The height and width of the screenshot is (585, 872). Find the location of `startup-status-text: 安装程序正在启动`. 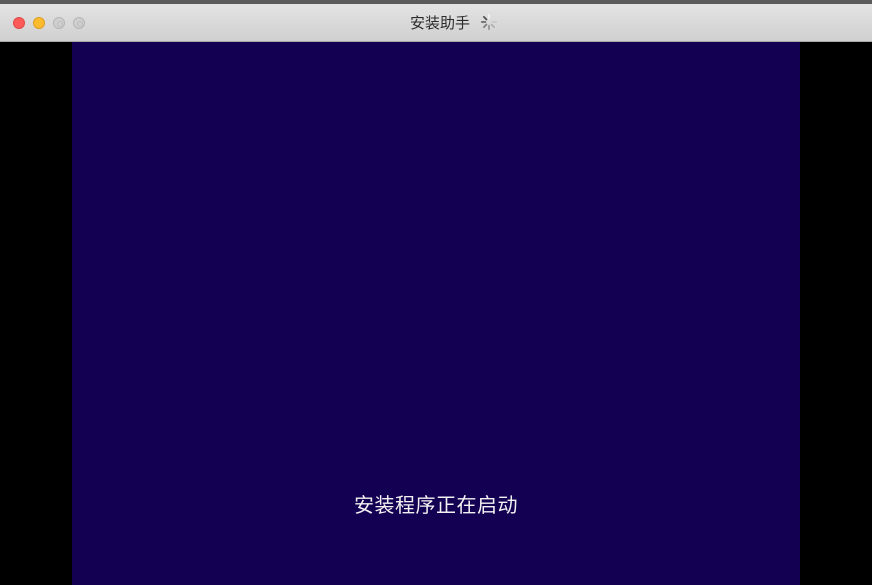

startup-status-text: 安装程序正在启动 is located at coordinates (436, 505).